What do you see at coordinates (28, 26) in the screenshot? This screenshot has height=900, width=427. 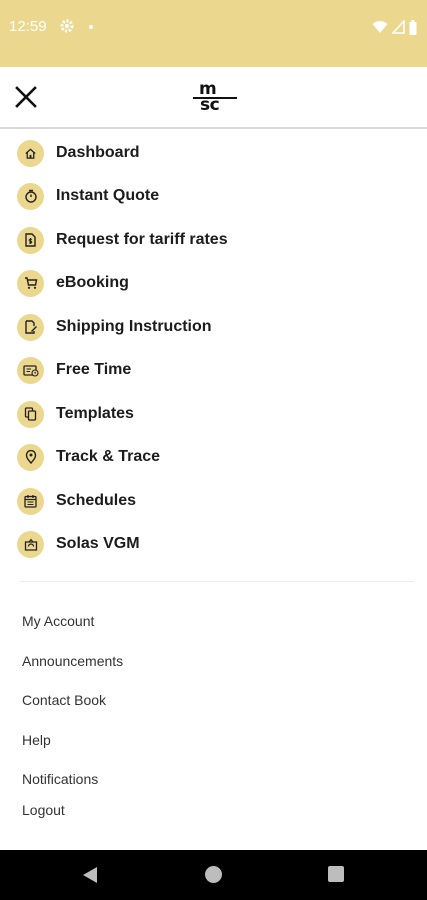 I see `status-time: 12:59` at bounding box center [28, 26].